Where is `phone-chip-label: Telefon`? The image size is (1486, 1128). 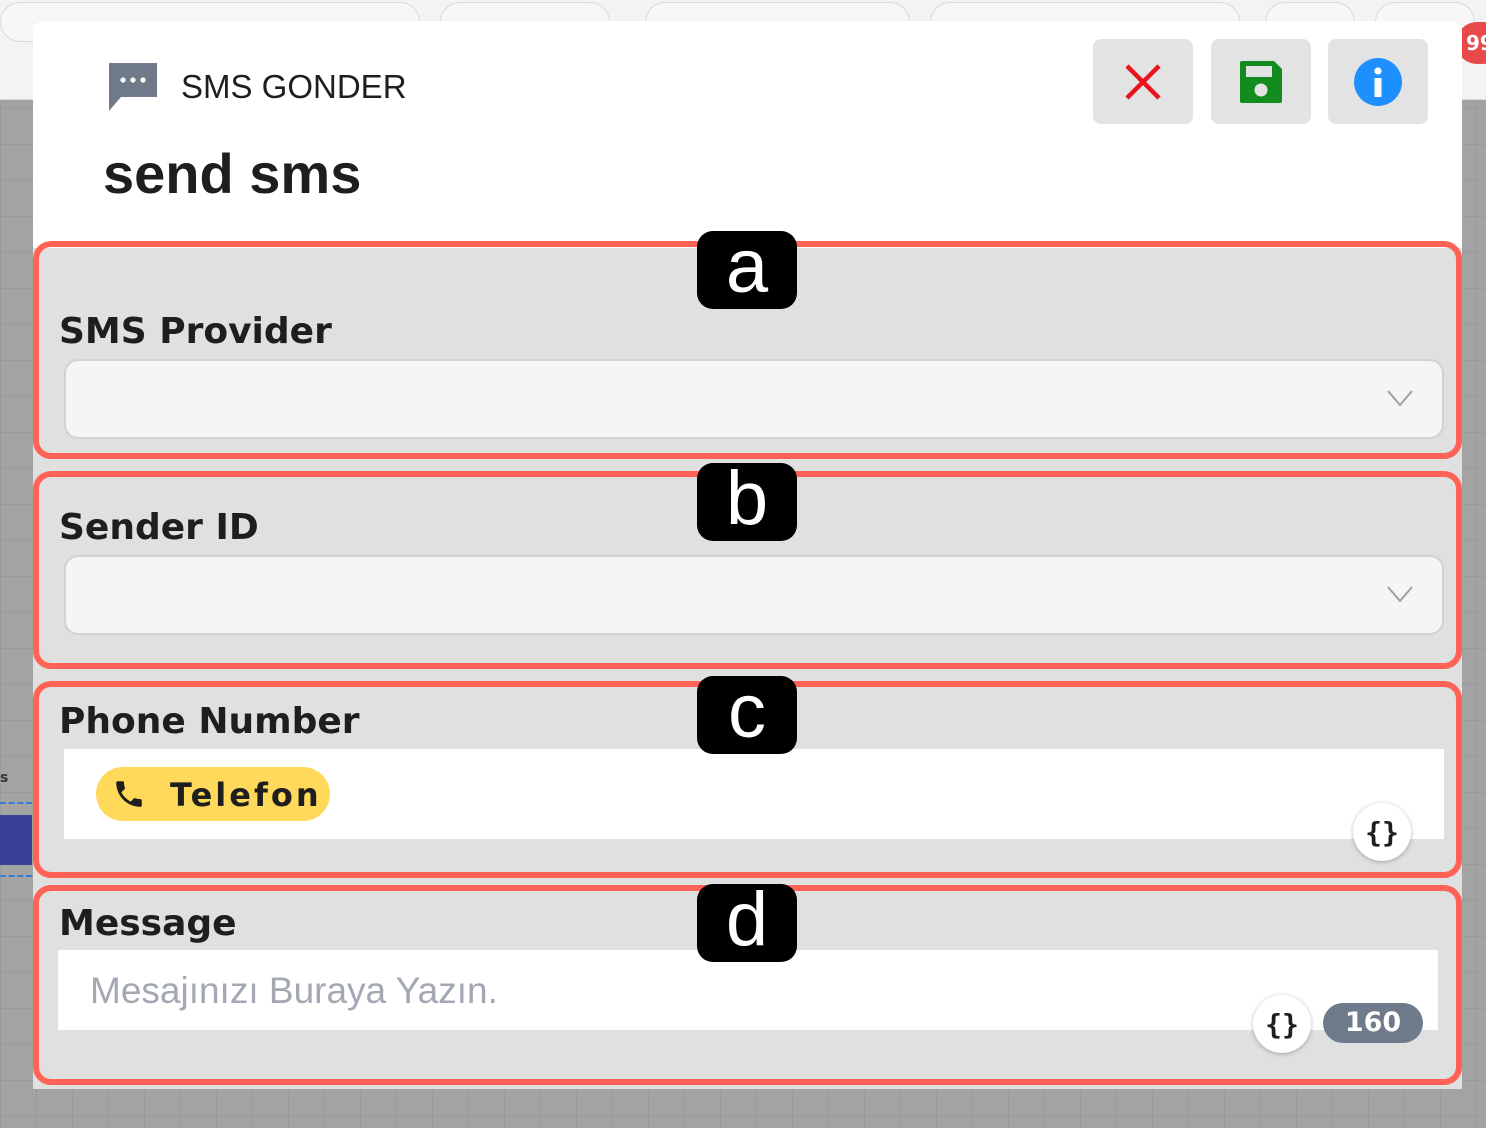
phone-chip-label: Telefon is located at coordinates (246, 795).